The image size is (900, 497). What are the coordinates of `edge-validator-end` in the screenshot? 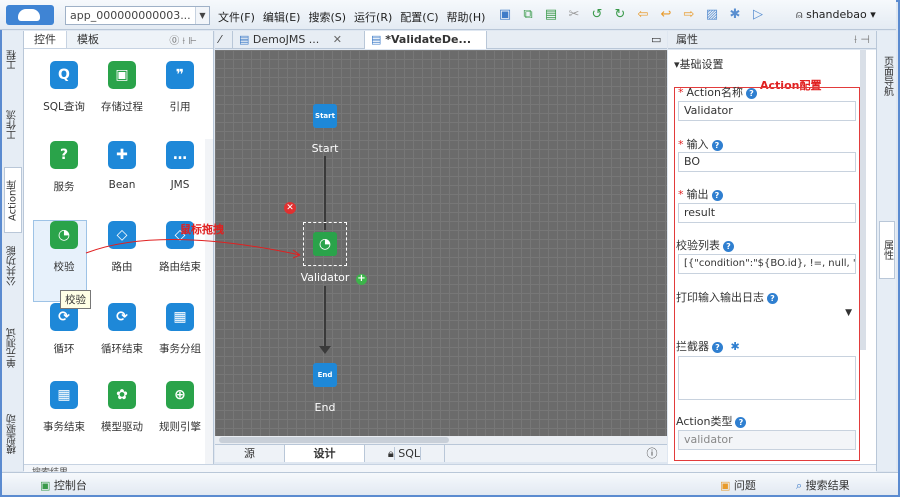 It's located at (325, 319).